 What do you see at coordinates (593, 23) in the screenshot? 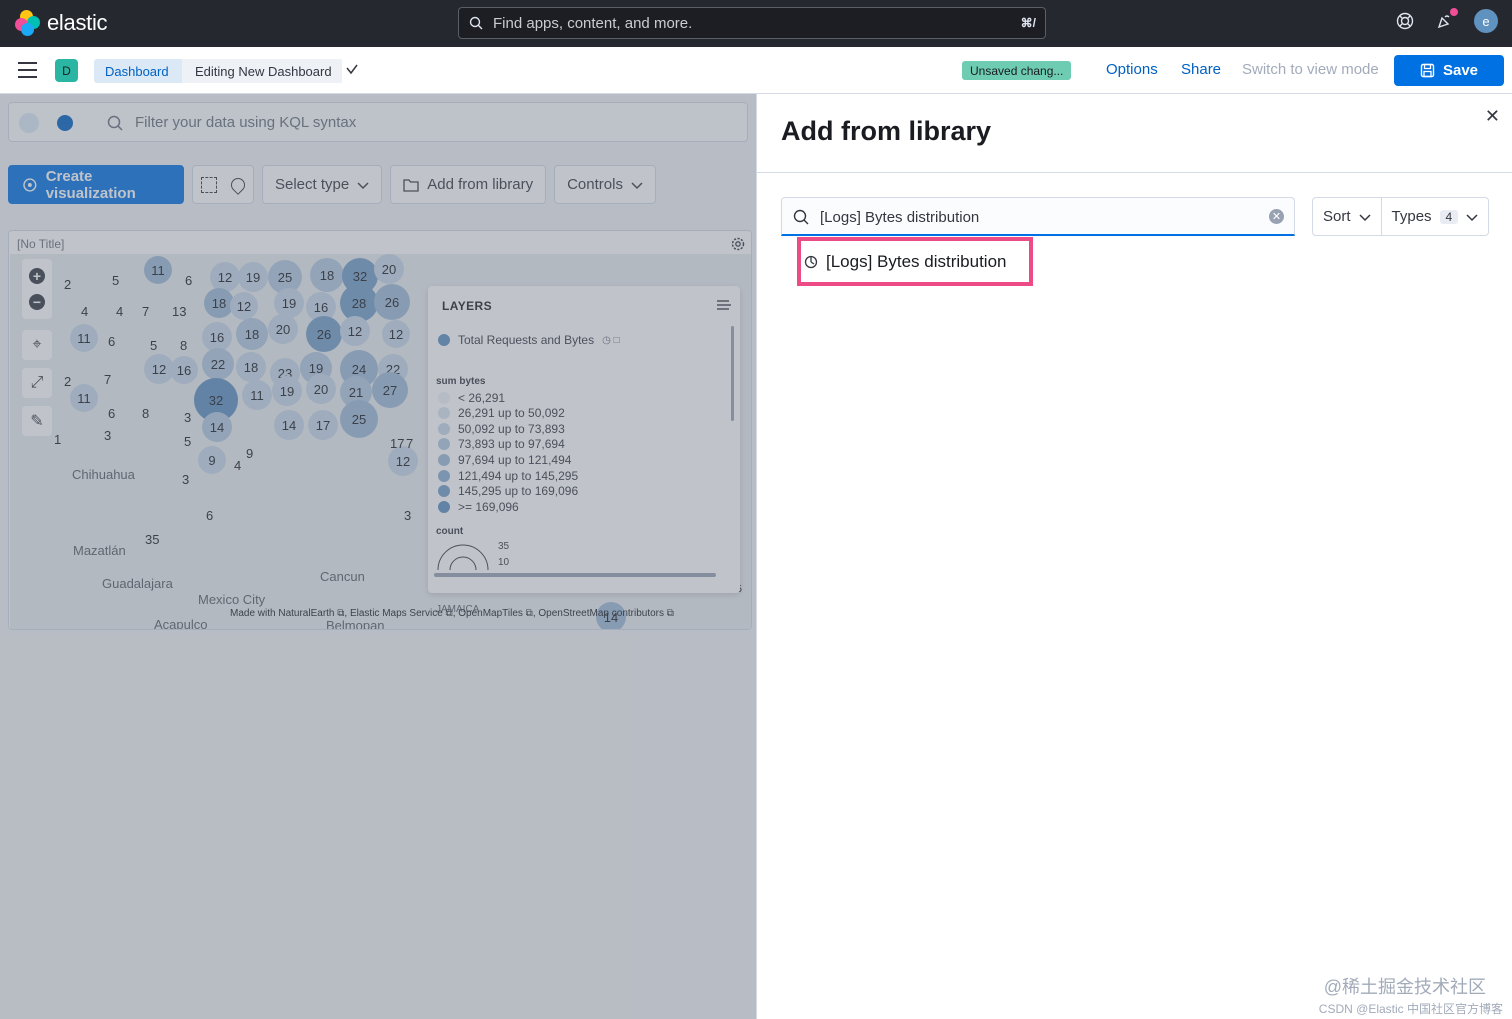
I see `global-search-placeholder: Find apps, content, and more.` at bounding box center [593, 23].